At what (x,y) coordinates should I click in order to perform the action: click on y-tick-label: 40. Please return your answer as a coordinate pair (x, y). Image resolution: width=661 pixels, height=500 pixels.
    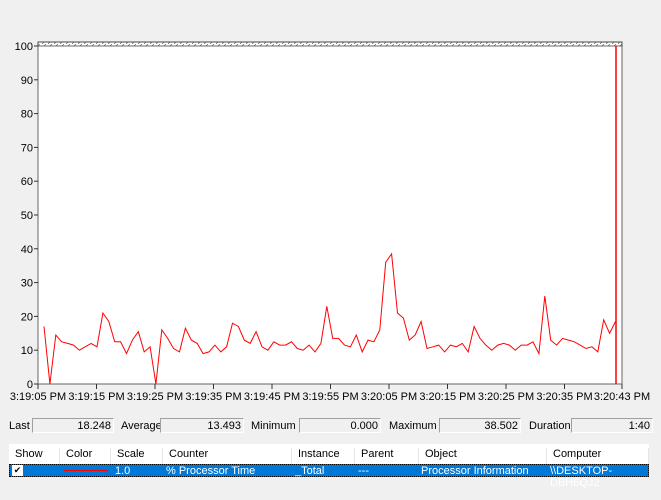
    Looking at the image, I should click on (27, 250).